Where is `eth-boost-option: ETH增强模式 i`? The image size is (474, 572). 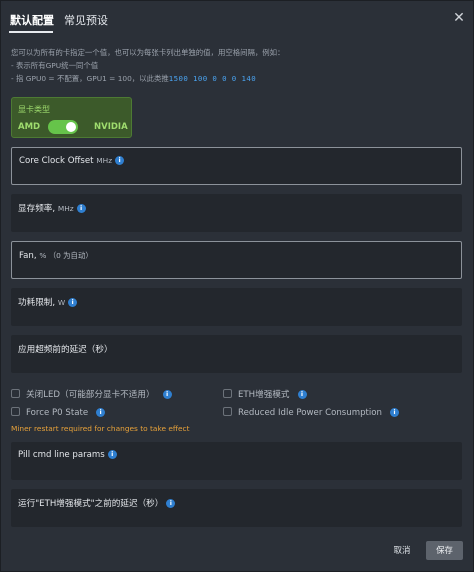 eth-boost-option: ETH增强模式 i is located at coordinates (265, 394).